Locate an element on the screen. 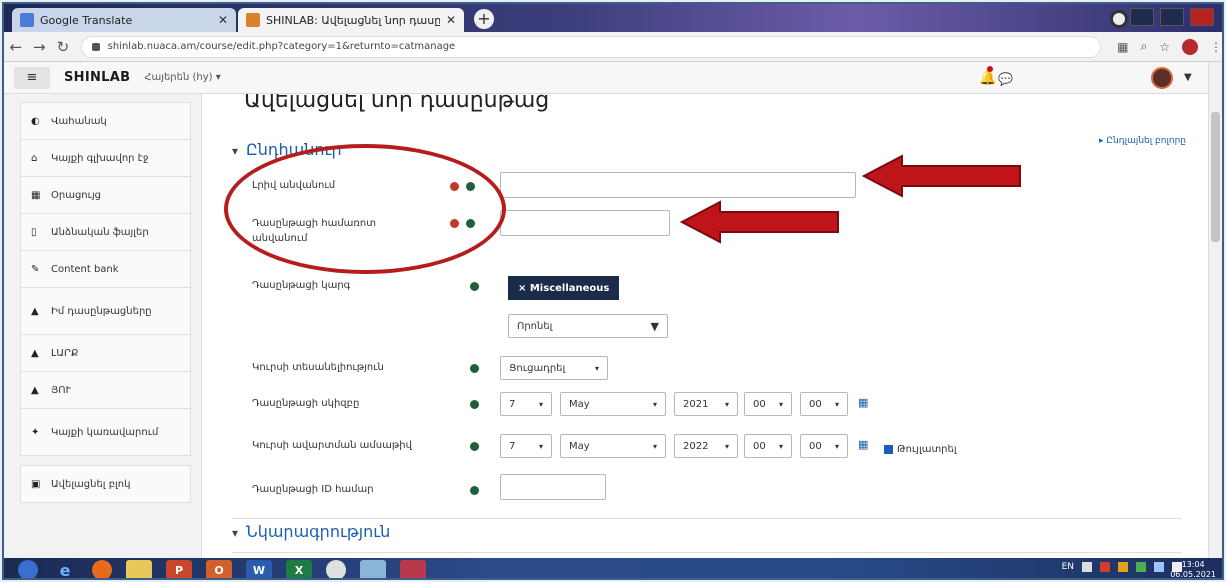  language-menu: Հայերեն (hy) ▾ is located at coordinates (182, 77).